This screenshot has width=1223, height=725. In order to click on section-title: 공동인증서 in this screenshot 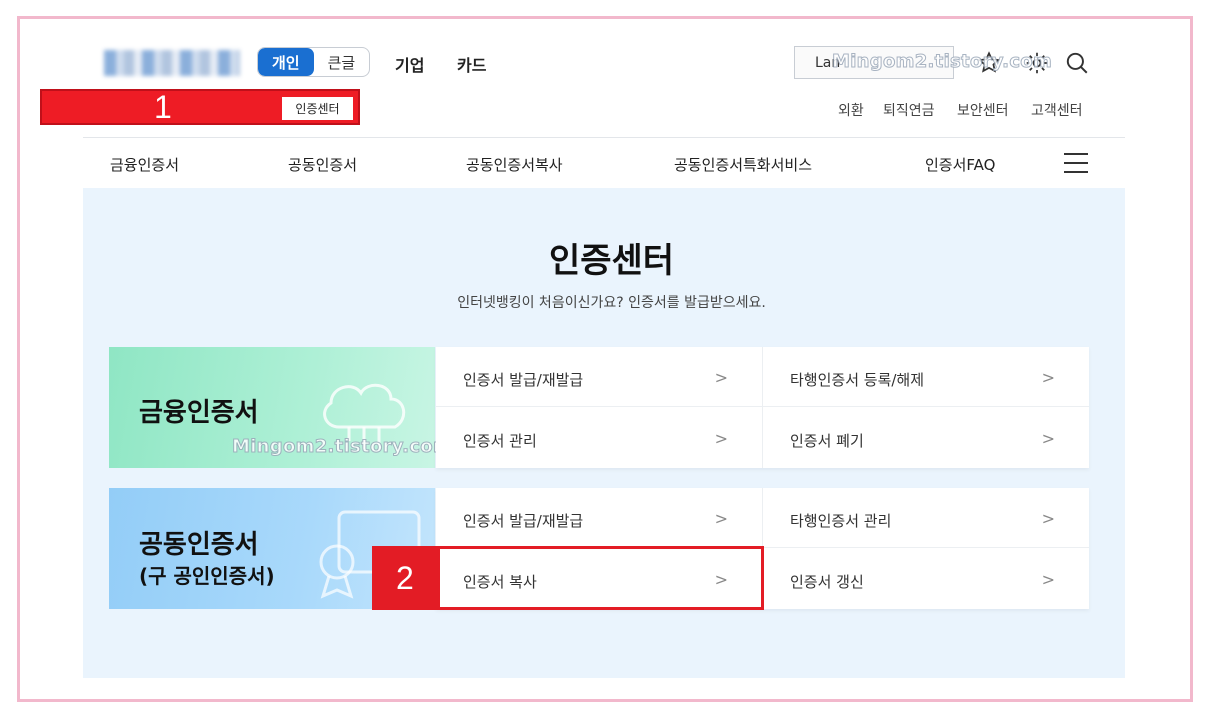, I will do `click(199, 545)`.